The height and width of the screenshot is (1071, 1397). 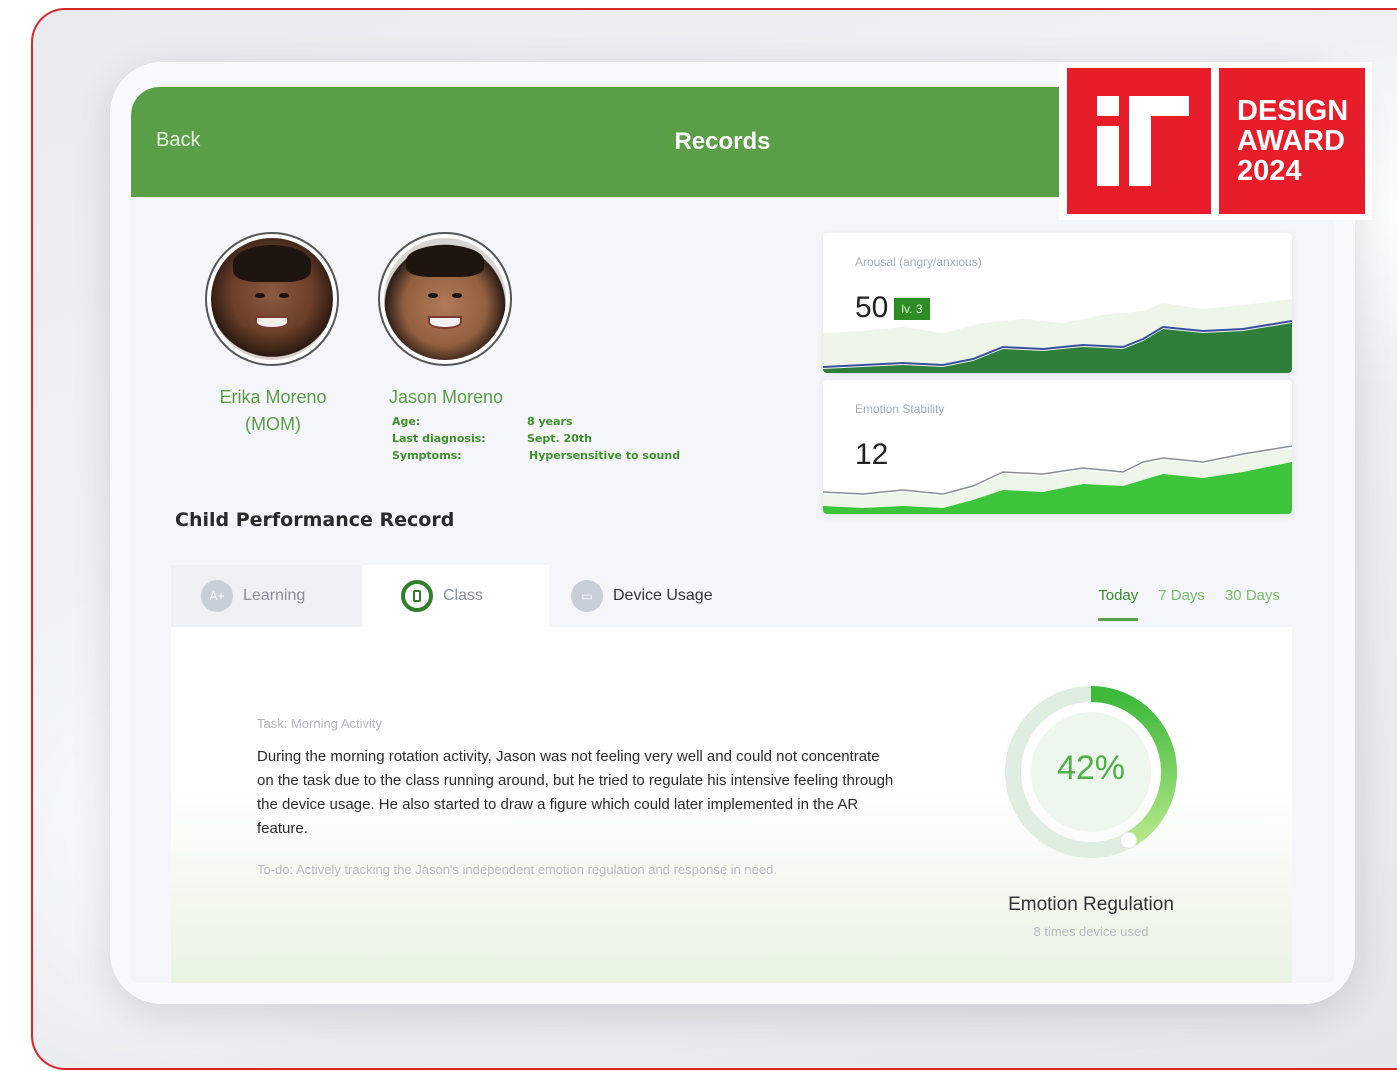 What do you see at coordinates (319, 723) in the screenshot?
I see `task-label: Task: Morning Activity` at bounding box center [319, 723].